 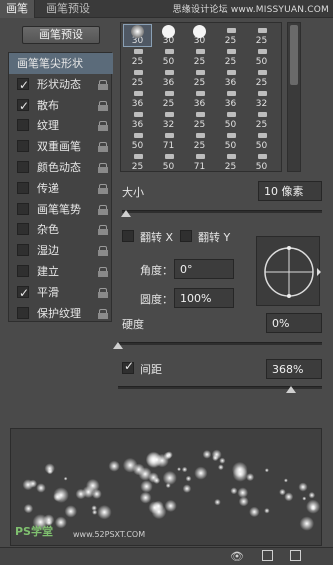 What do you see at coordinates (222, 211) in the screenshot?
I see `size-slider` at bounding box center [222, 211].